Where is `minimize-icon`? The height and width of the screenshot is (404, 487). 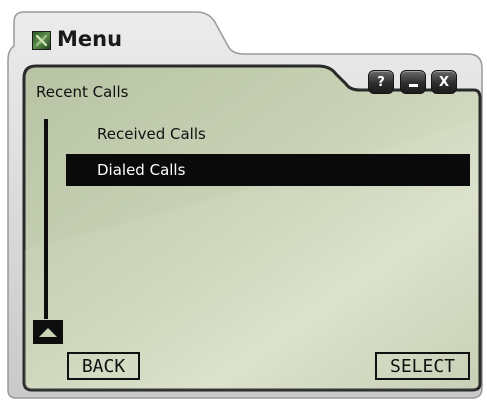 minimize-icon is located at coordinates (413, 85).